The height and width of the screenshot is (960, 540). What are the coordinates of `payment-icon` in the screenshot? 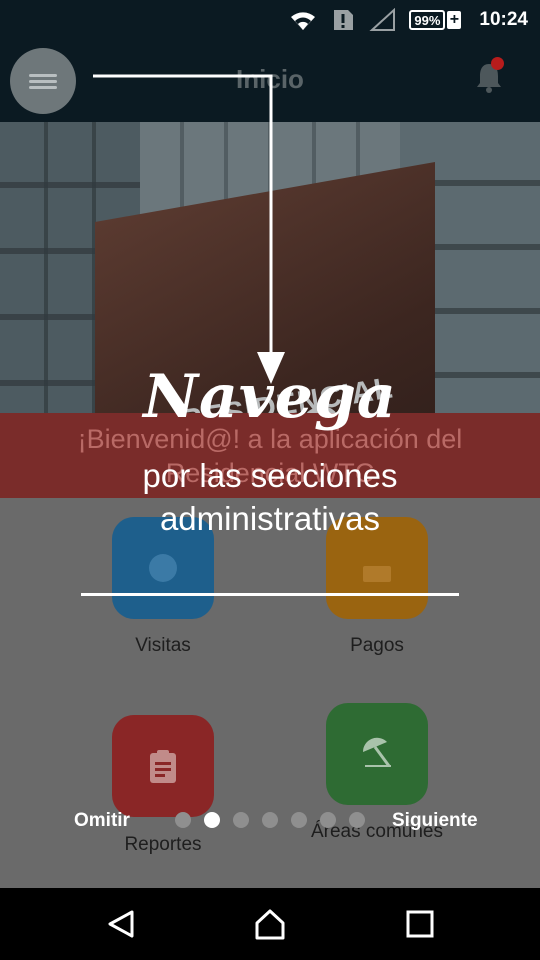 It's located at (377, 574).